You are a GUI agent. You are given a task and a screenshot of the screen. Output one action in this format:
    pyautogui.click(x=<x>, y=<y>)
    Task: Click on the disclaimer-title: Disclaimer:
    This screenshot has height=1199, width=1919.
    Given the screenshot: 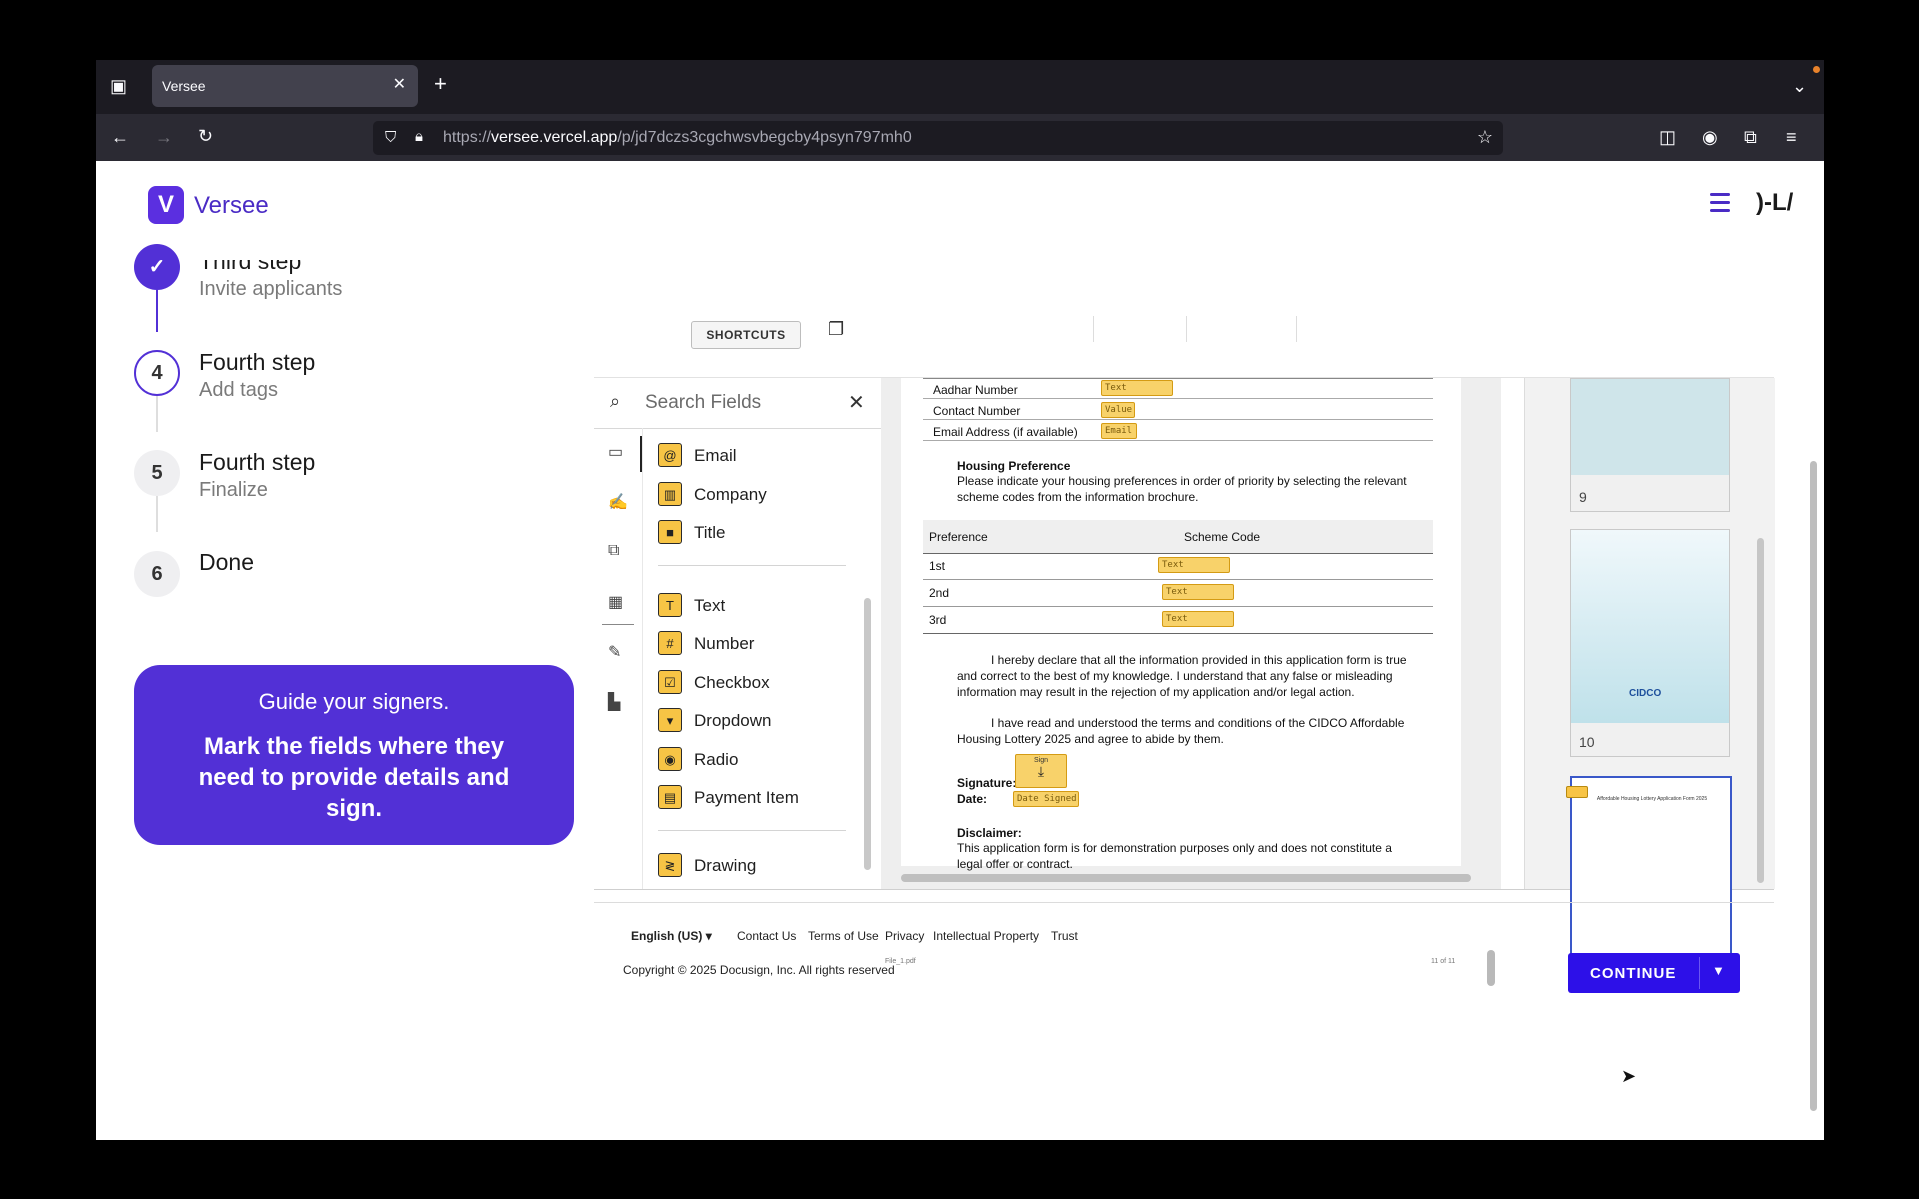 What is the action you would take?
    pyautogui.click(x=989, y=833)
    